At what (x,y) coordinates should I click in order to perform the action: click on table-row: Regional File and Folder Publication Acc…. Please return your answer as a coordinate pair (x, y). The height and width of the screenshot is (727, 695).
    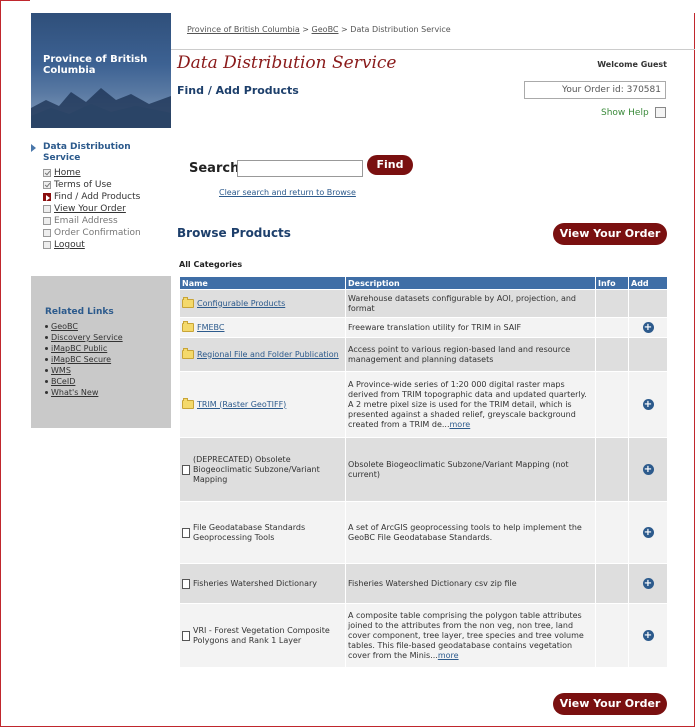
    Looking at the image, I should click on (423, 354).